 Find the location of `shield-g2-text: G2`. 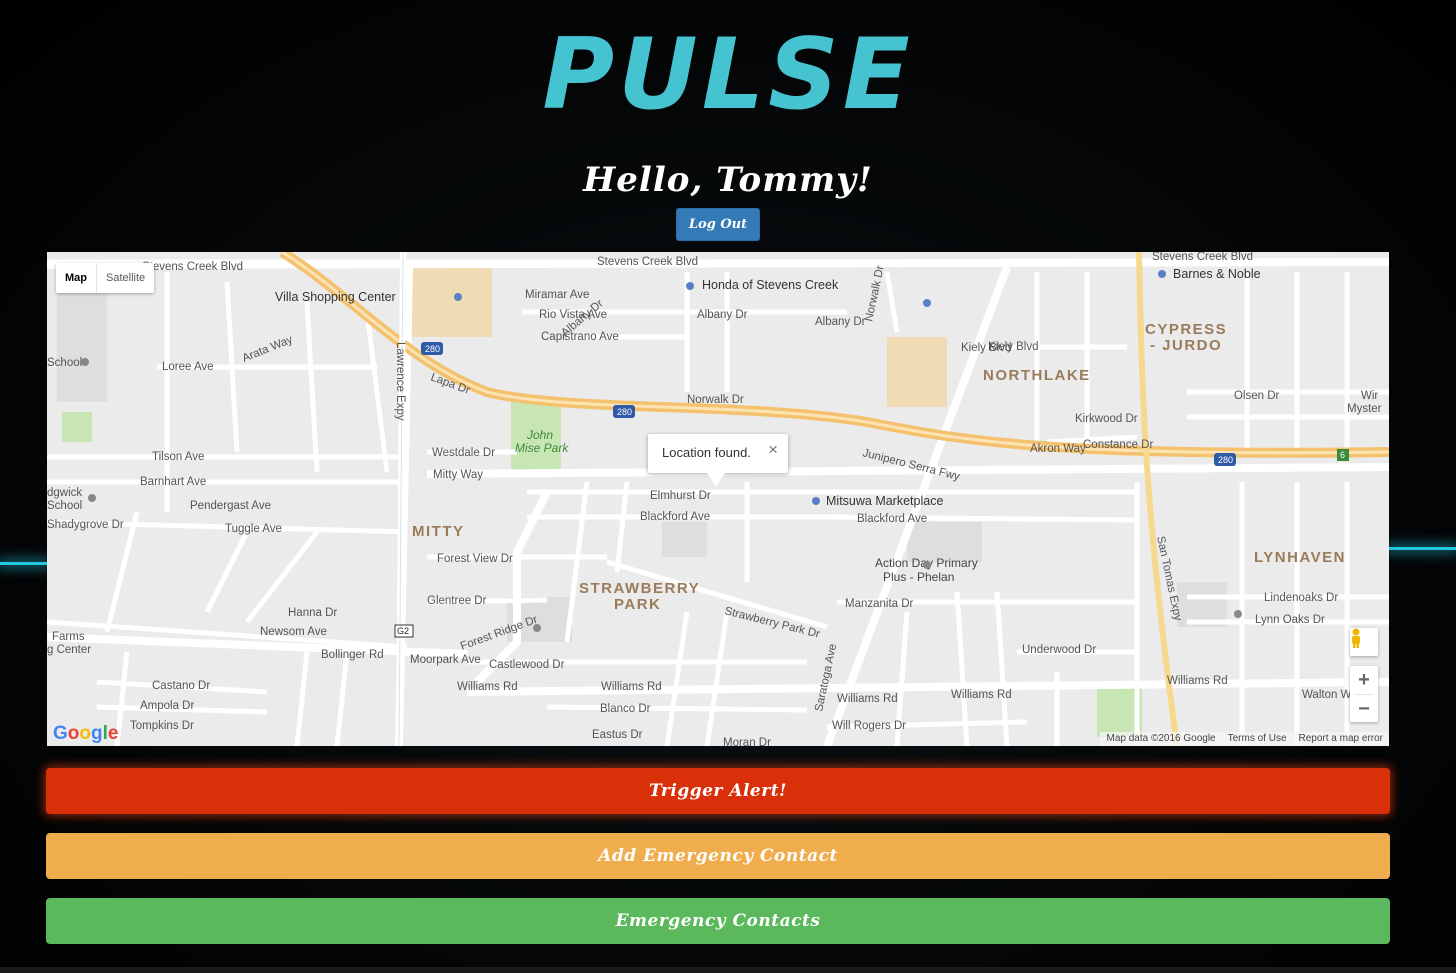

shield-g2-text: G2 is located at coordinates (403, 631).